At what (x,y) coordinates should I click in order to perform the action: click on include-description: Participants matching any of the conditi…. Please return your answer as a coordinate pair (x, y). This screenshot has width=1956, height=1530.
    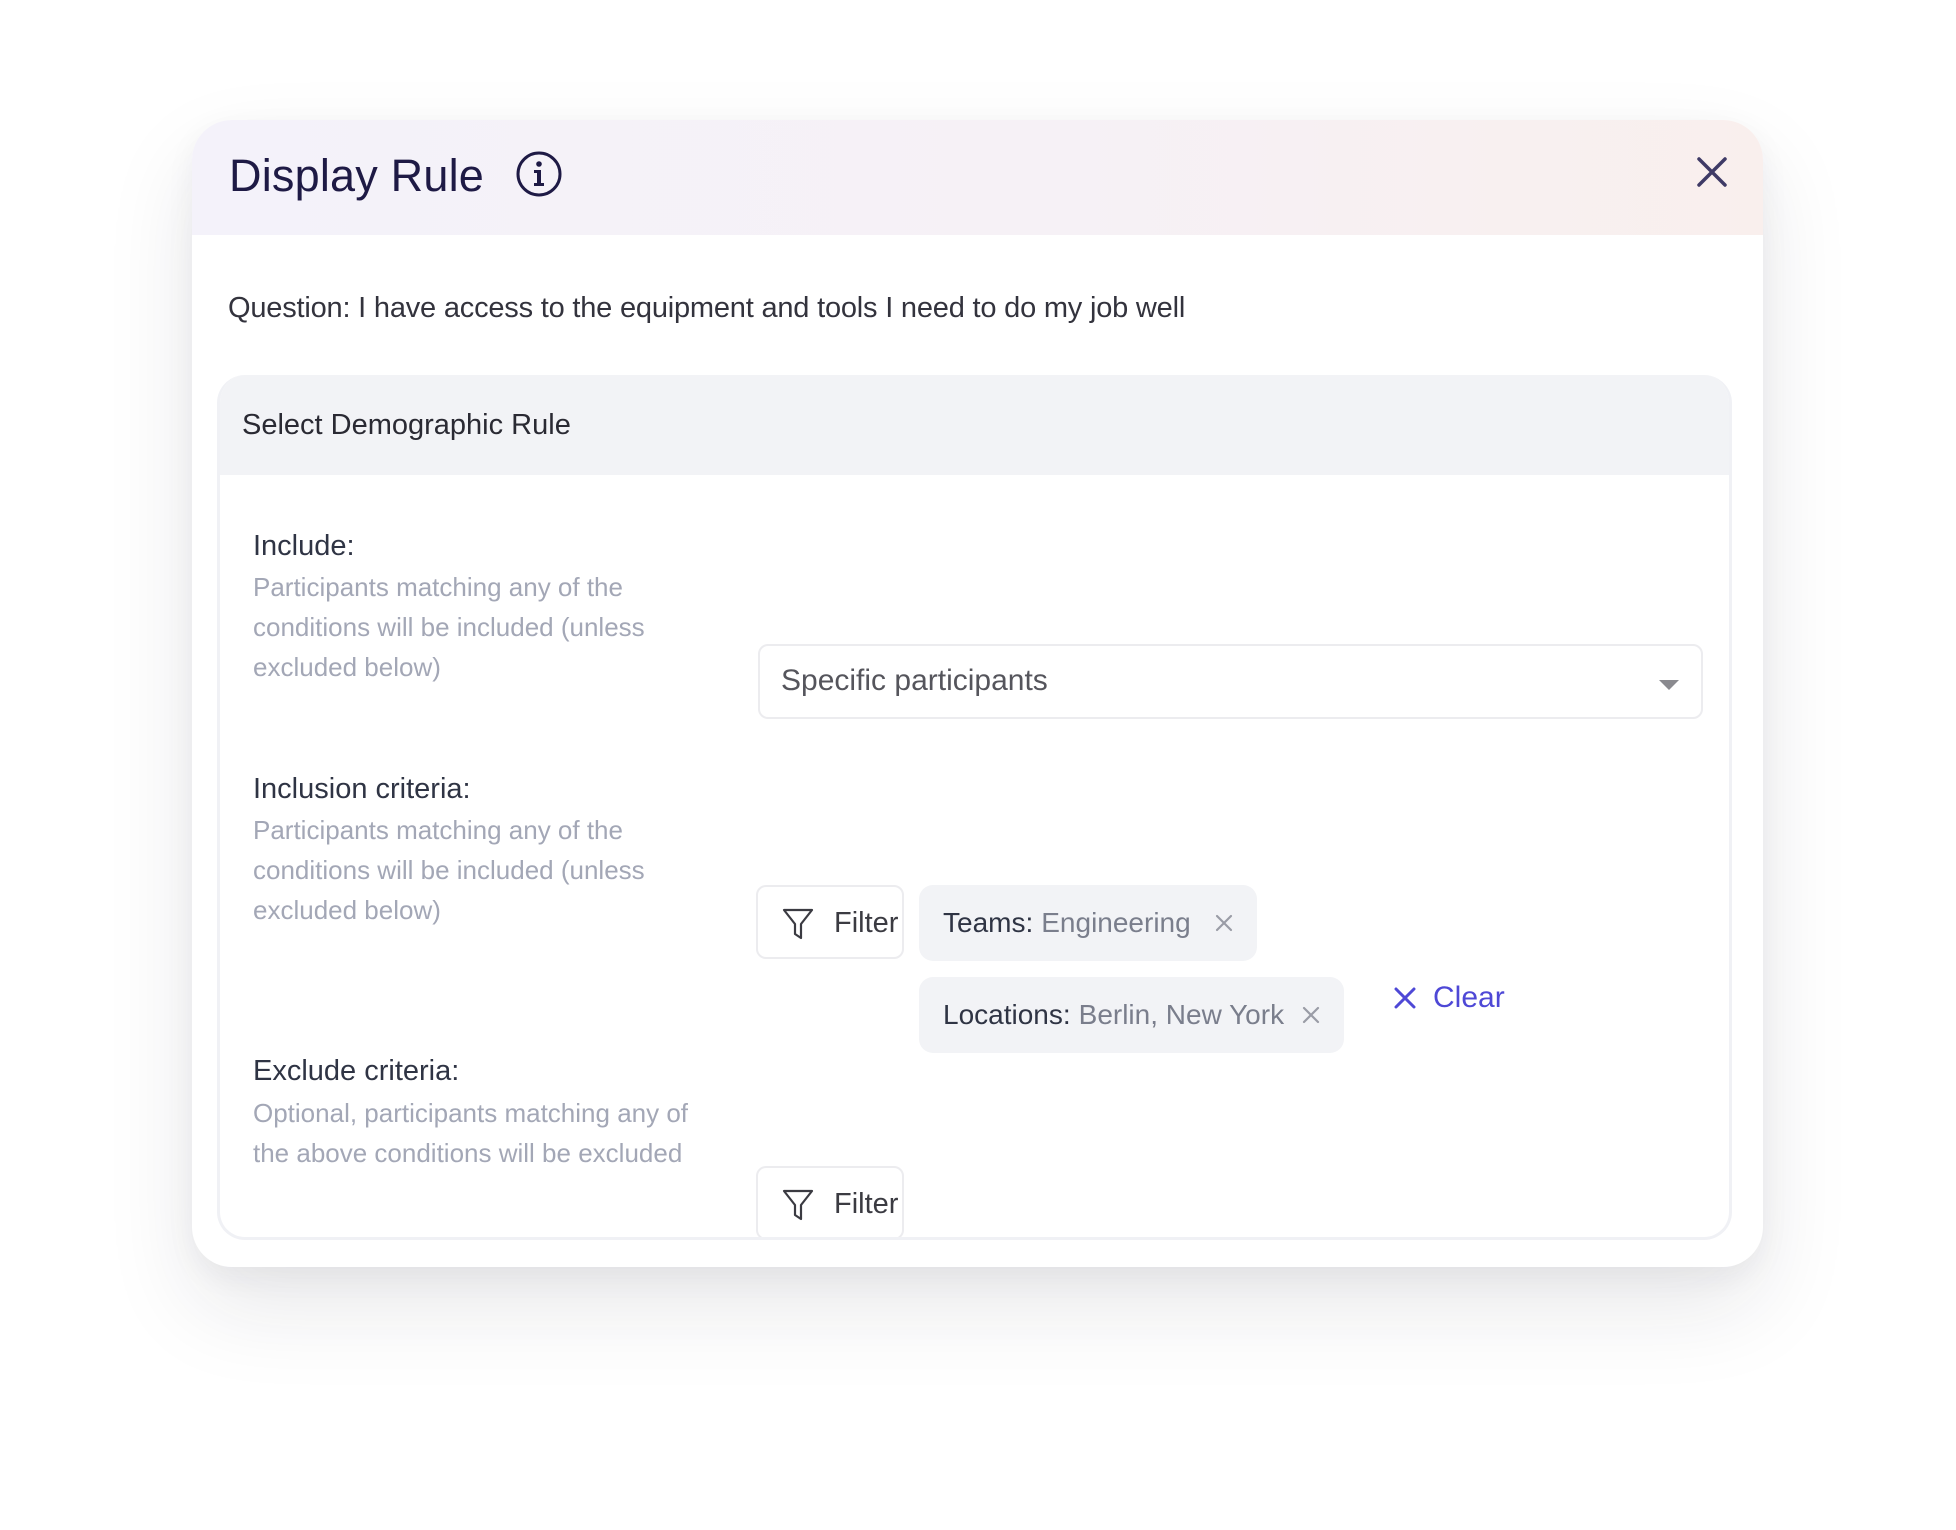
    Looking at the image, I should click on (449, 627).